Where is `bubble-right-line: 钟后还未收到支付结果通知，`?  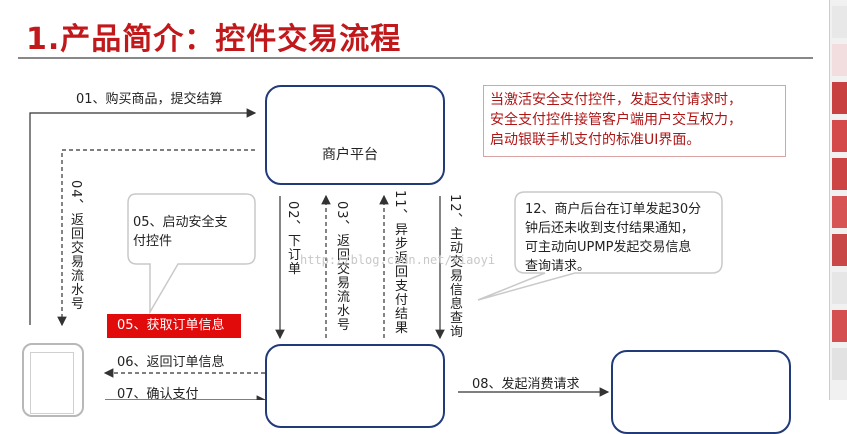 bubble-right-line: 钟后还未收到支付结果通知， is located at coordinates (610, 228).